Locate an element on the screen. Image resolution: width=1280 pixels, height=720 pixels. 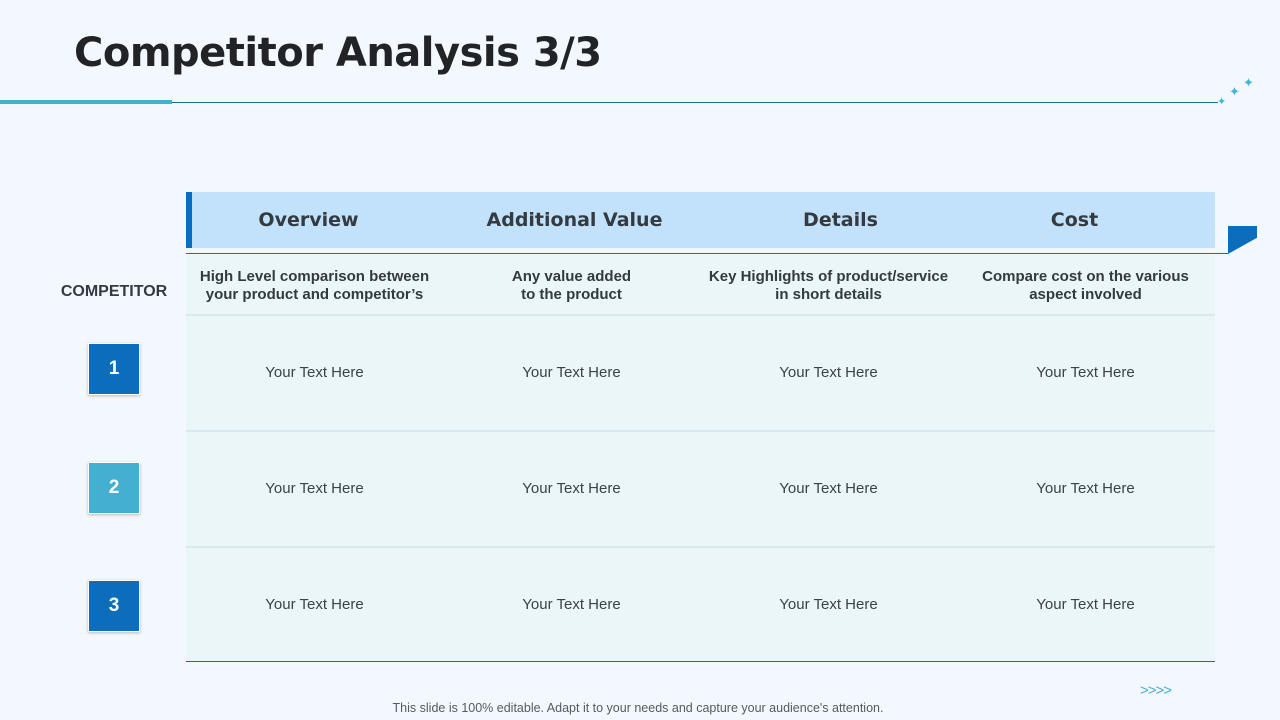
competitor-badge-3: 3 is located at coordinates (114, 606).